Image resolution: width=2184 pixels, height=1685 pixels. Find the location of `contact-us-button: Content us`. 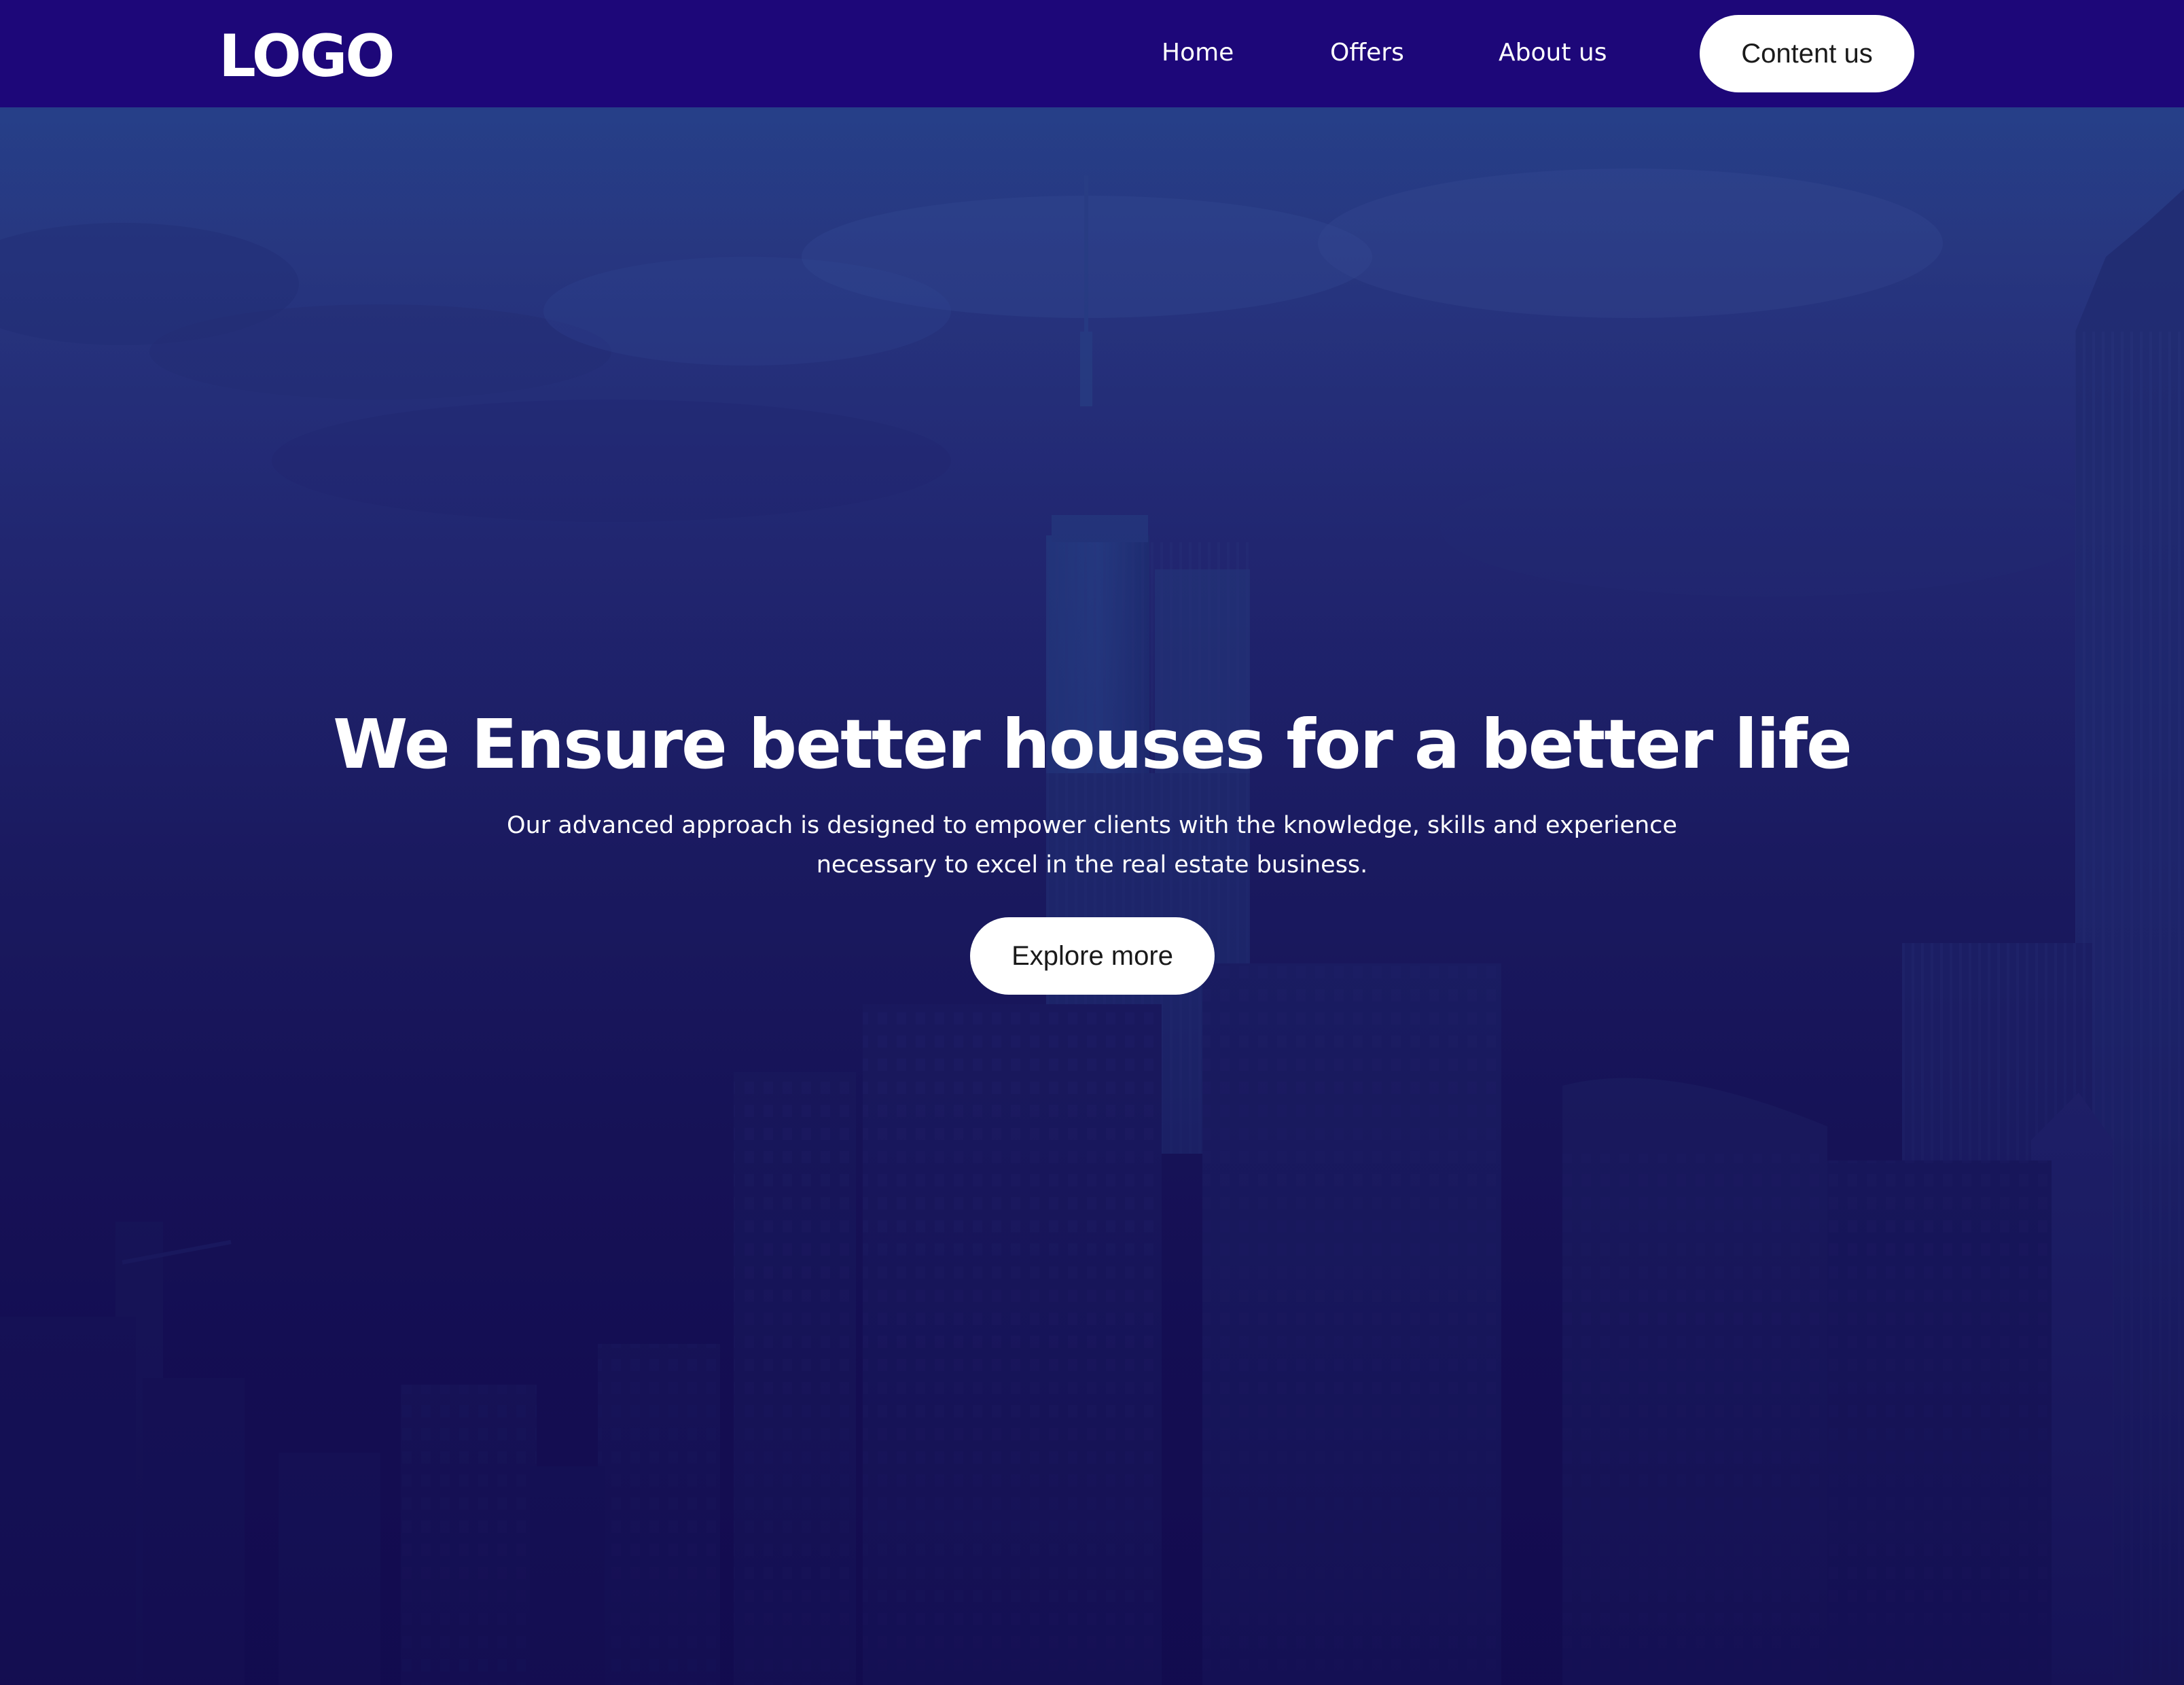

contact-us-button: Content us is located at coordinates (1807, 53).